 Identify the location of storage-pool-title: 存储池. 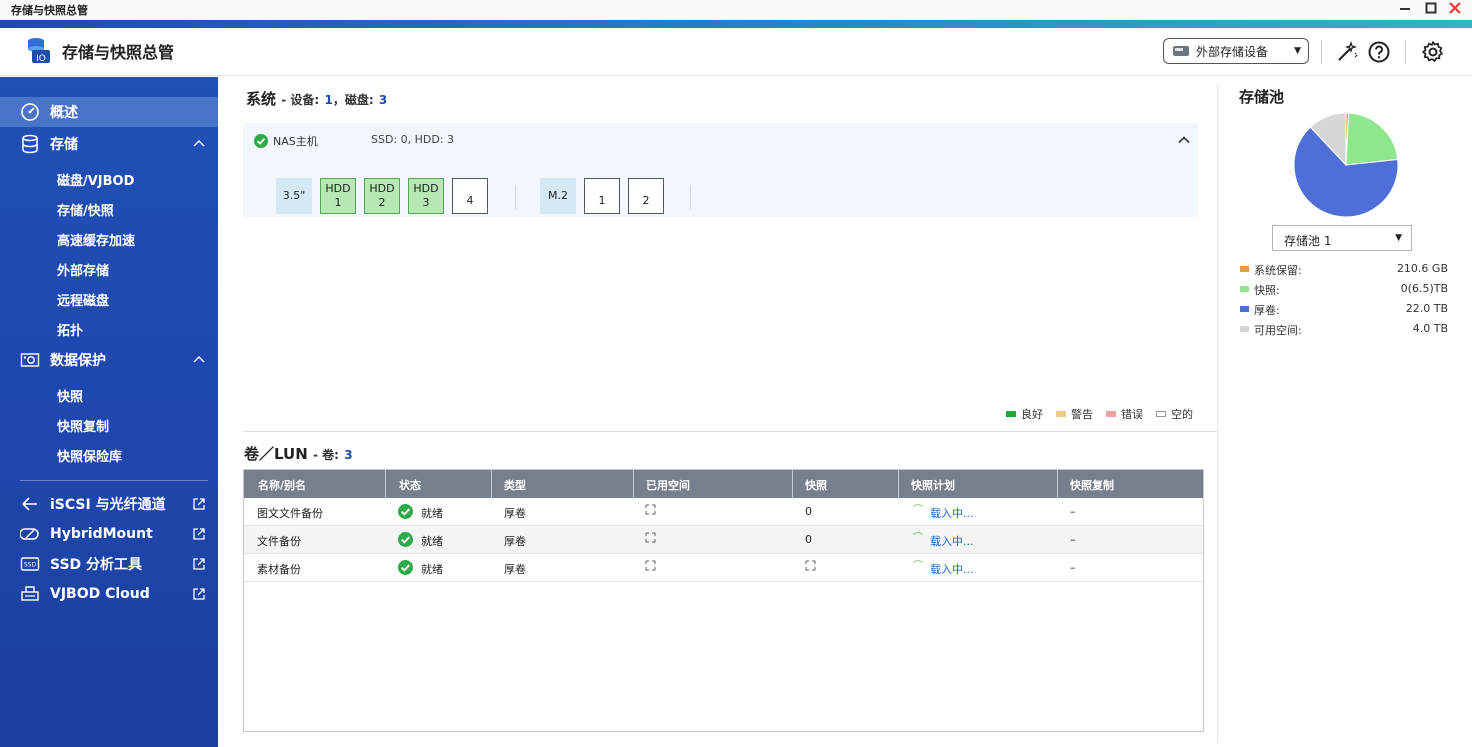
(1262, 97).